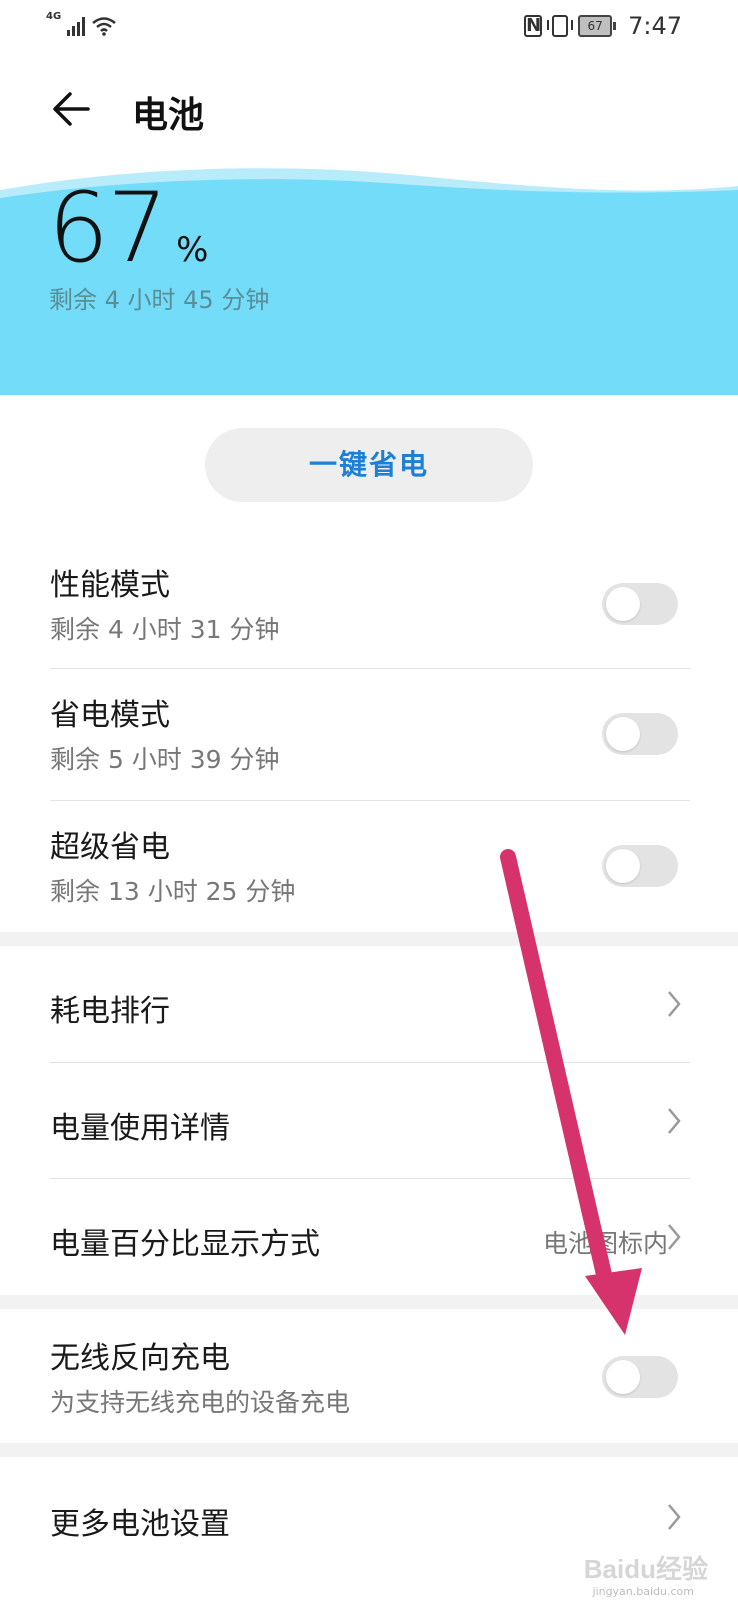 The width and height of the screenshot is (738, 1600). I want to click on wifi-icon, so click(104, 26).